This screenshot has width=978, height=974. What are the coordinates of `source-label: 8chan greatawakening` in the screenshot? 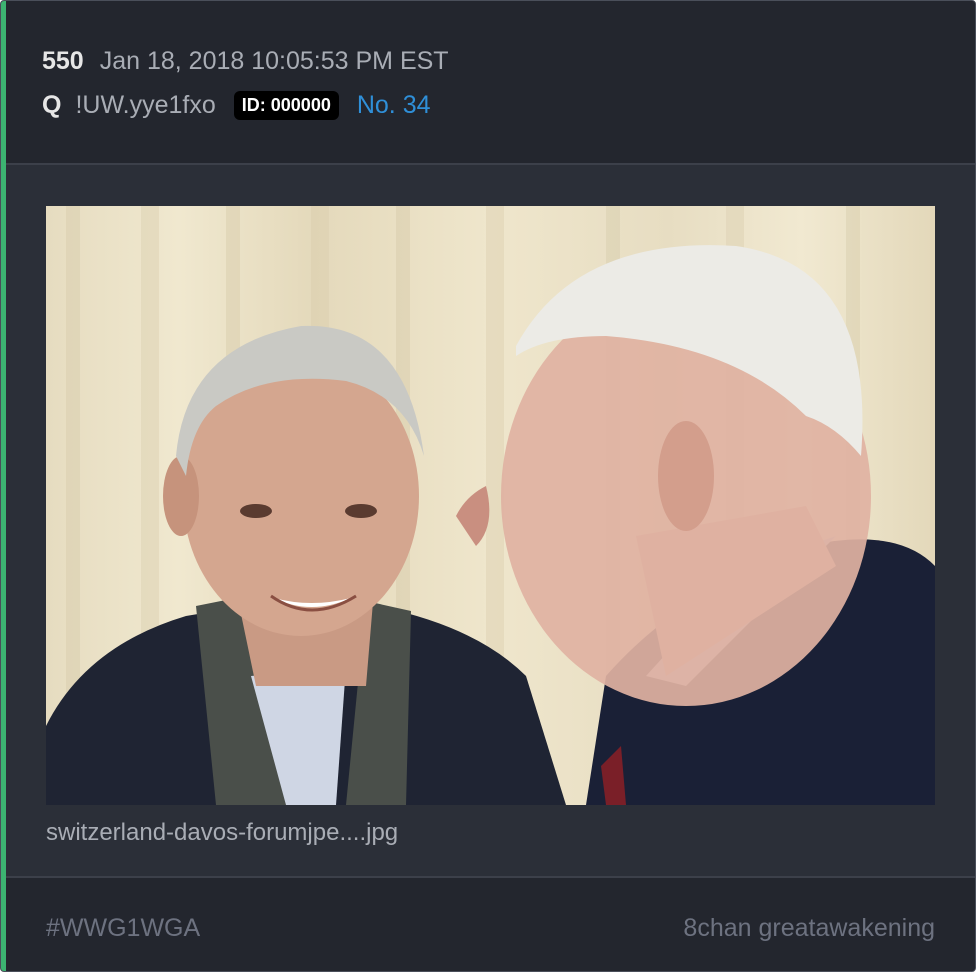 It's located at (809, 928).